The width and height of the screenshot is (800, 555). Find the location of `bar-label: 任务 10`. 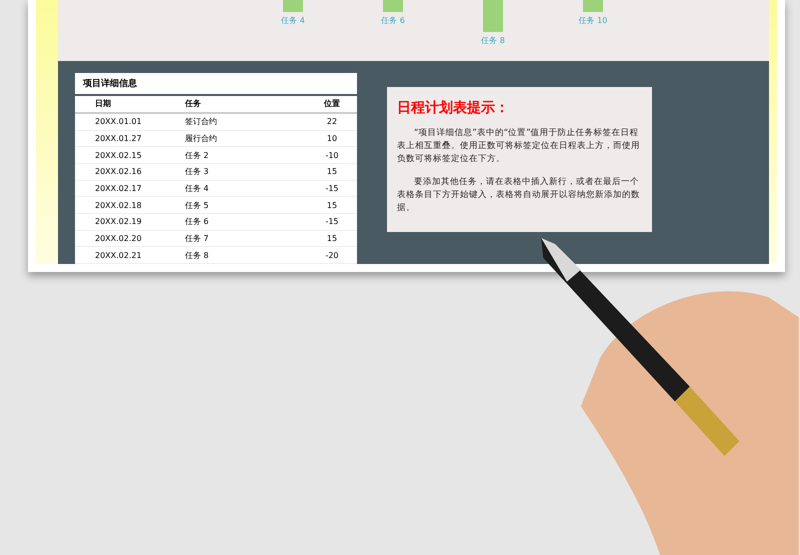

bar-label: 任务 10 is located at coordinates (593, 20).